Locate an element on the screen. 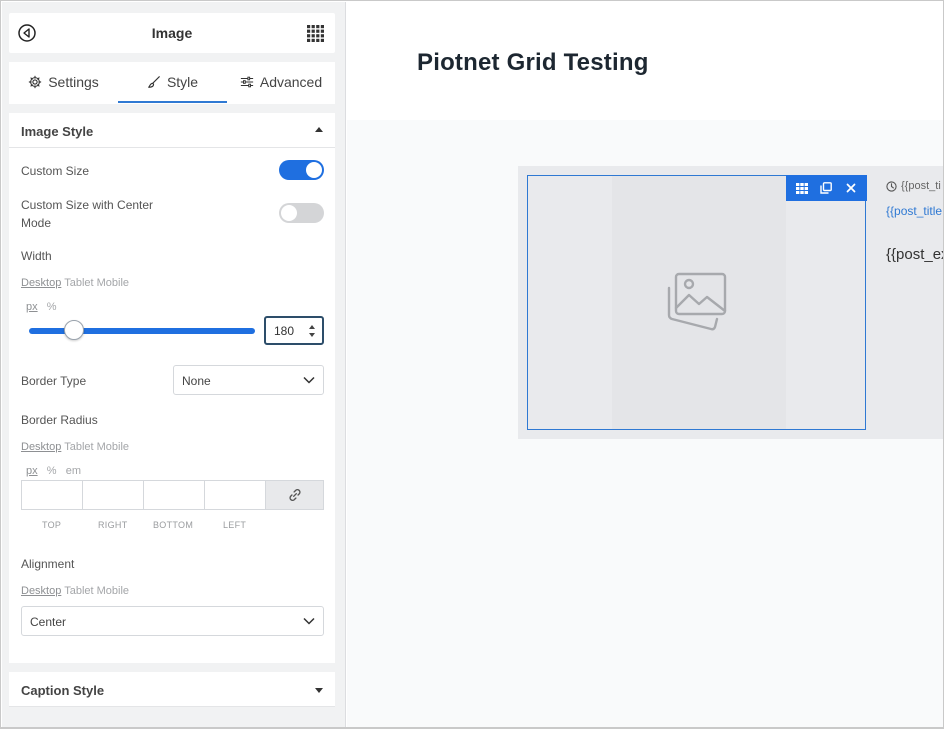 Image resolution: width=944 pixels, height=729 pixels. tab-settings: Settings is located at coordinates (63, 82).